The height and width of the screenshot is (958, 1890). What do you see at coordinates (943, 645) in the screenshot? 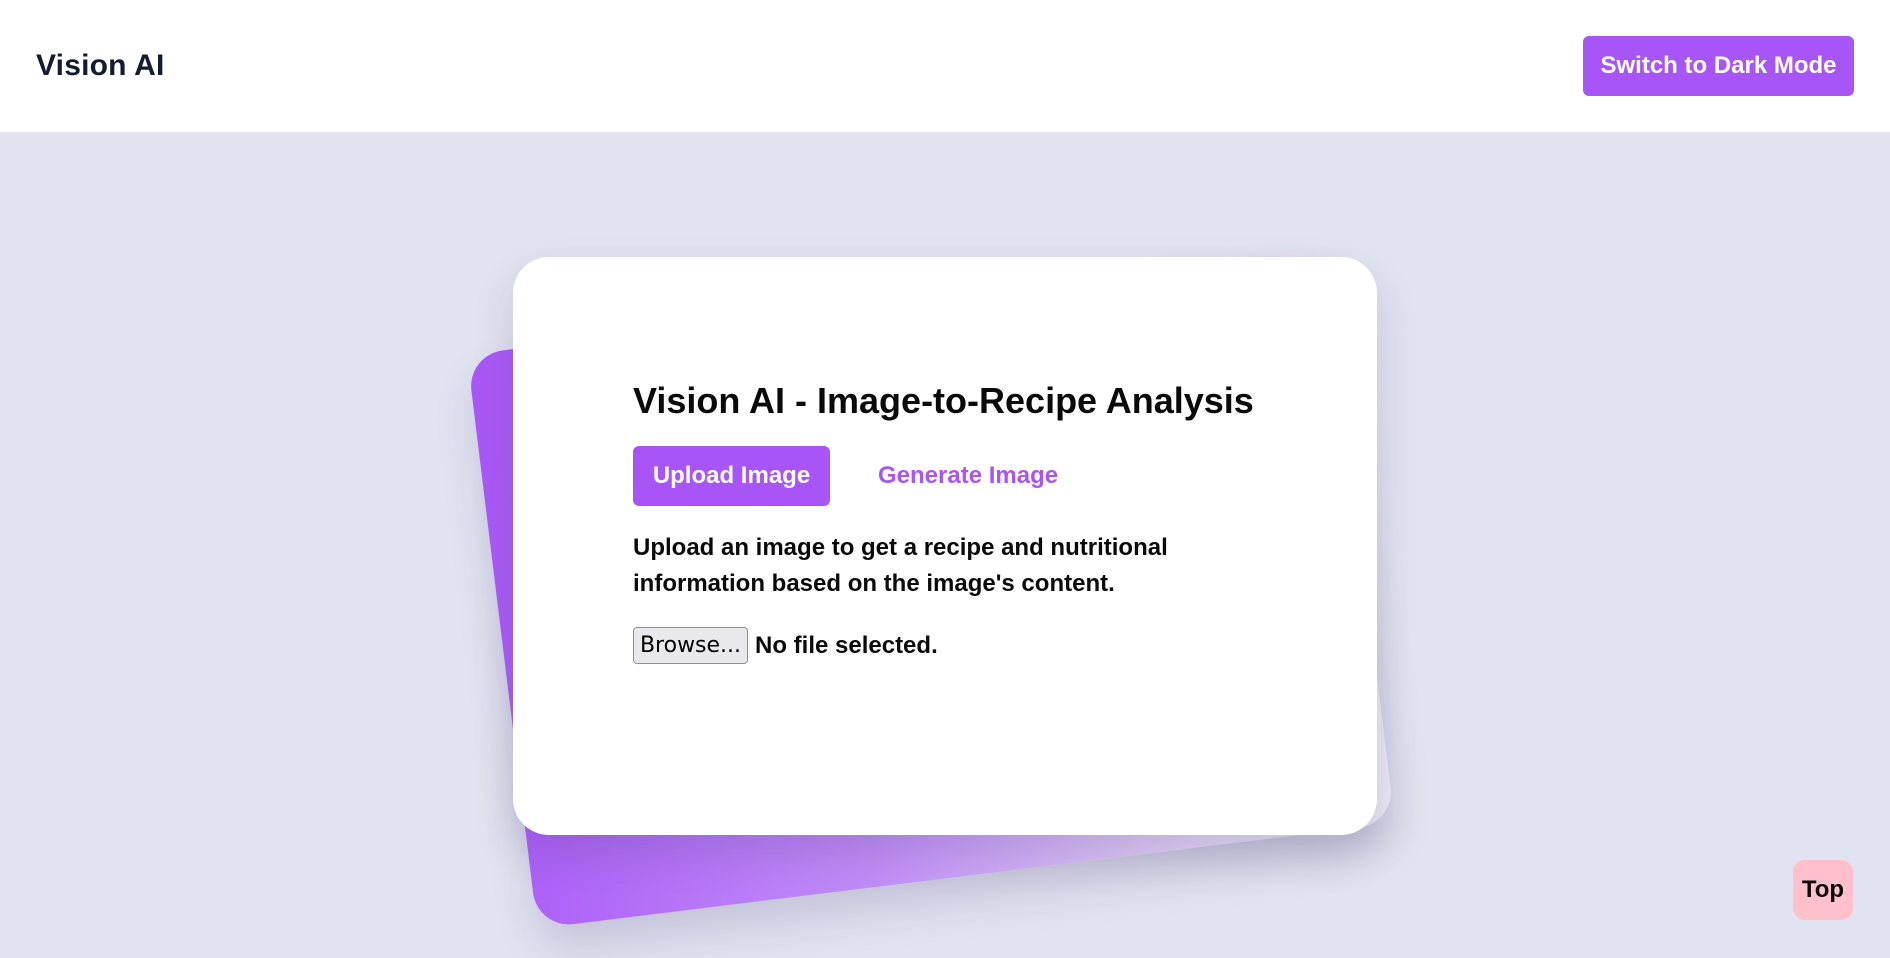
I see `file-input: Browse... No file selected.` at bounding box center [943, 645].